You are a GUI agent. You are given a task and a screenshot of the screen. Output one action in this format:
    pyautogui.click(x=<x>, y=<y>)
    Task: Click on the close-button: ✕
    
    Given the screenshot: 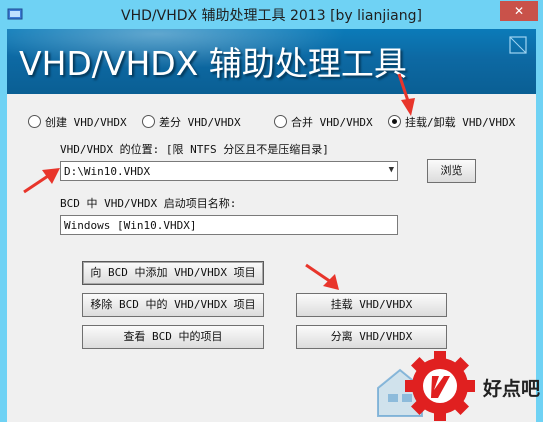 What is the action you would take?
    pyautogui.click(x=519, y=11)
    